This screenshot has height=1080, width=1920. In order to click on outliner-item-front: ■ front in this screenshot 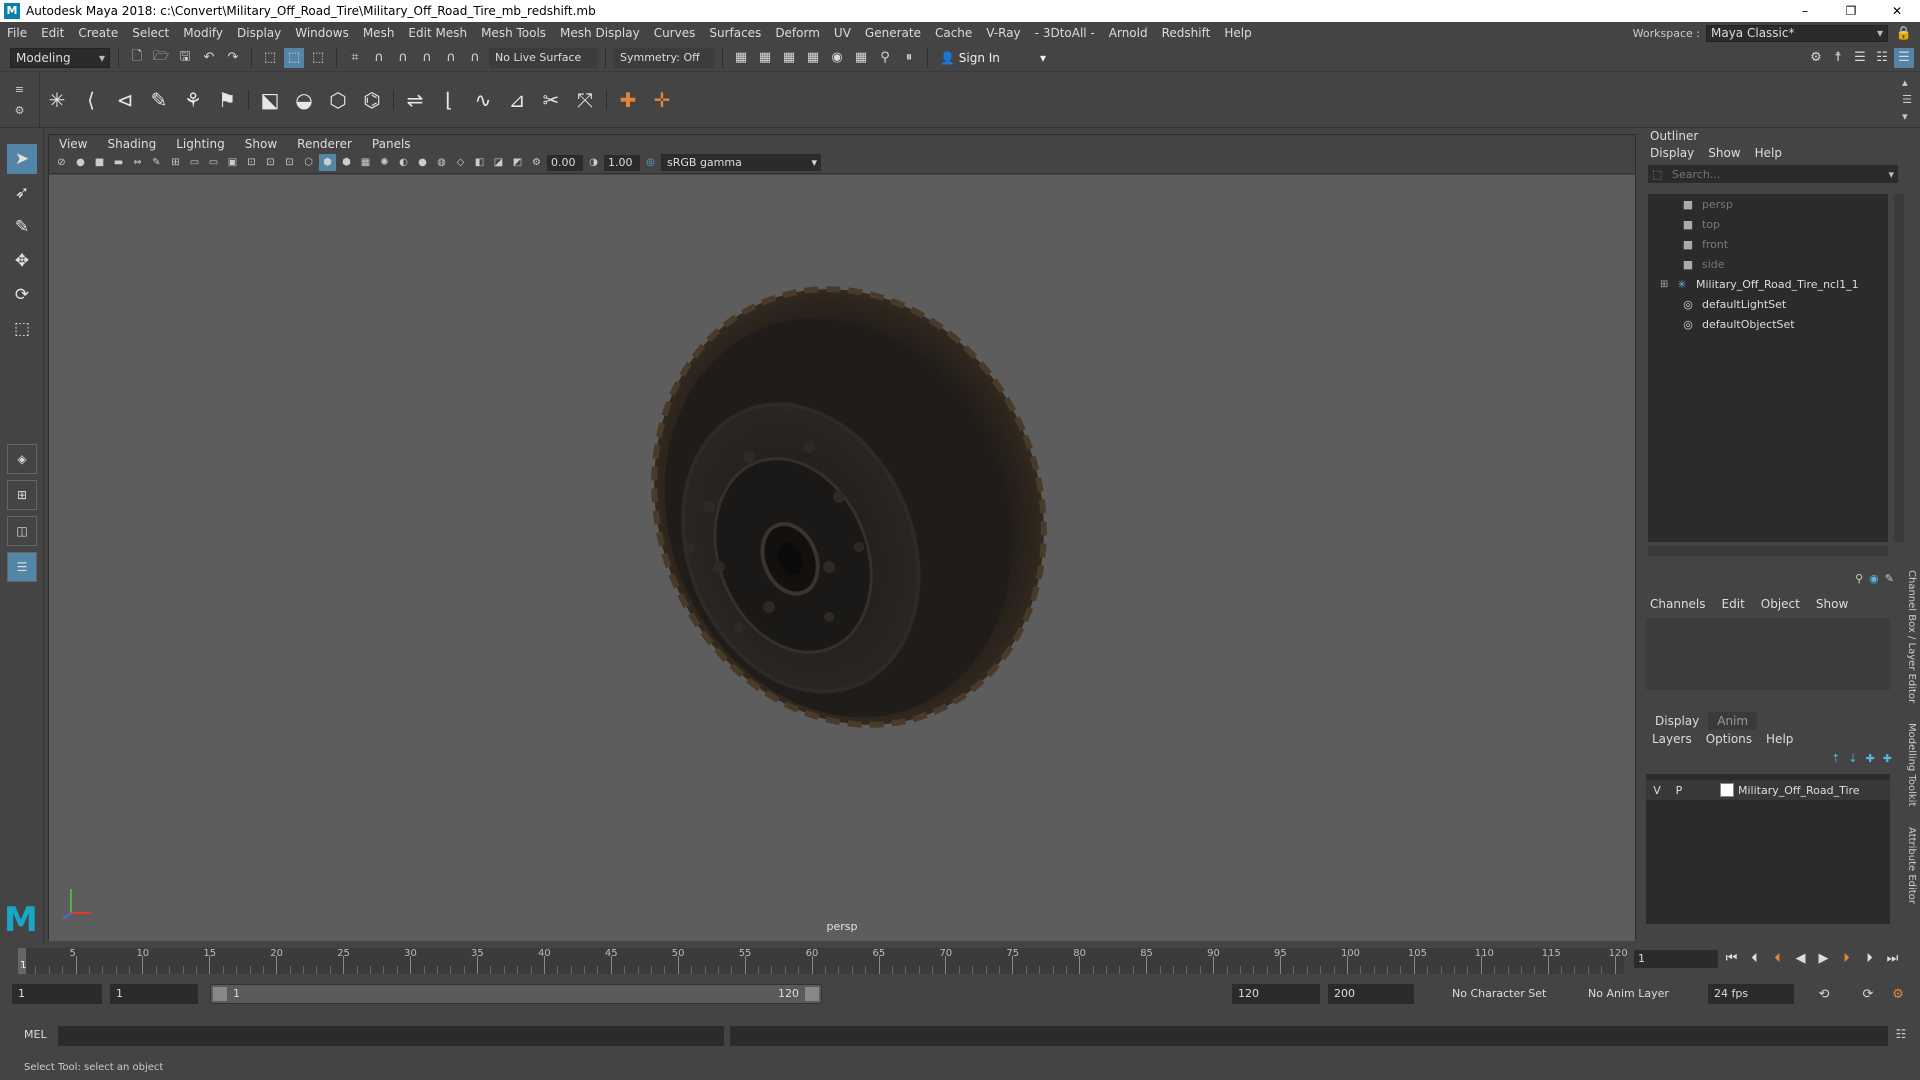, I will do `click(1768, 244)`.